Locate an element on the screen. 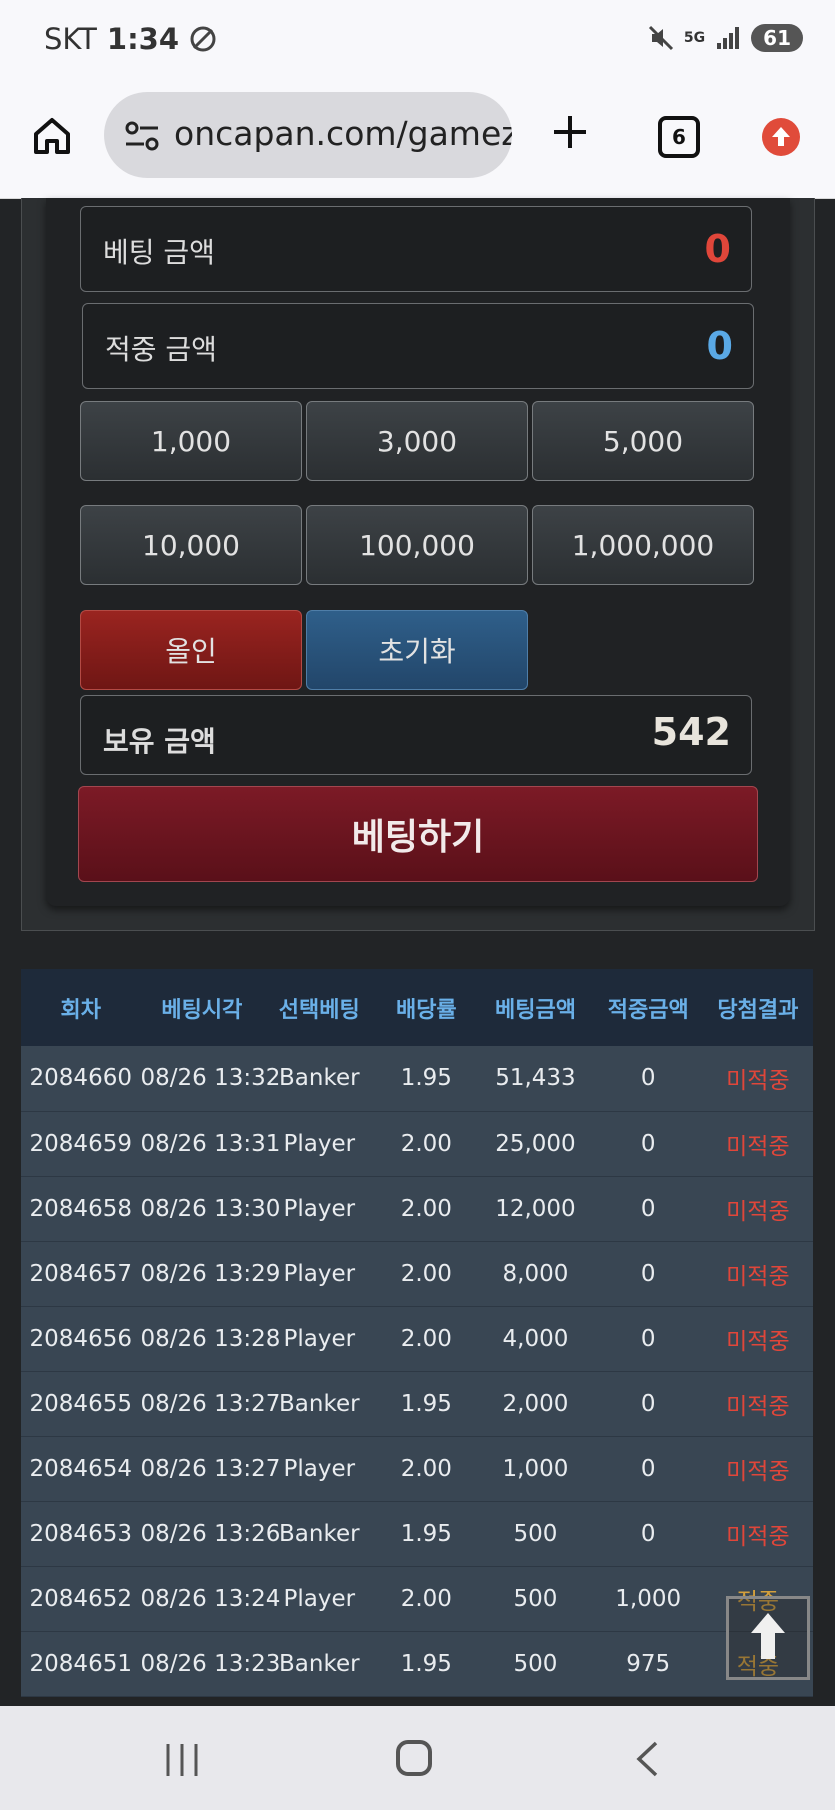 The width and height of the screenshot is (835, 1810). chip-3000-button: 3,000 is located at coordinates (417, 441).